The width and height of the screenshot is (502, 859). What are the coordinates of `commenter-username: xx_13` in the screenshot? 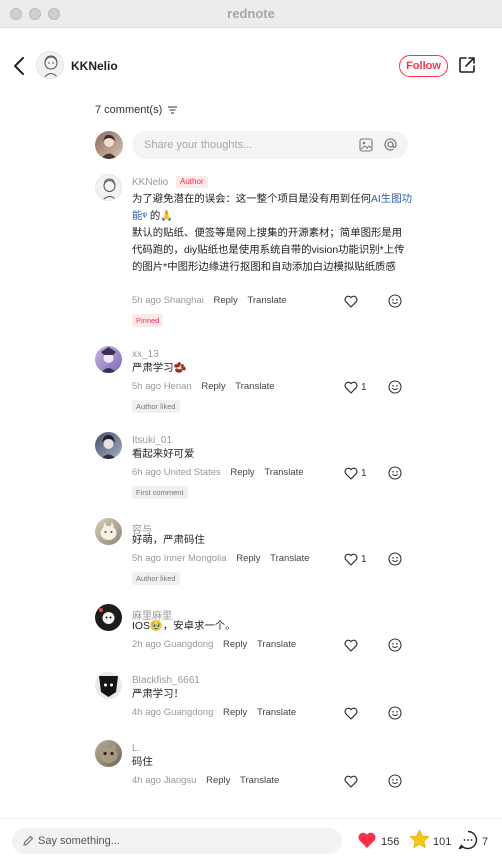 It's located at (145, 354).